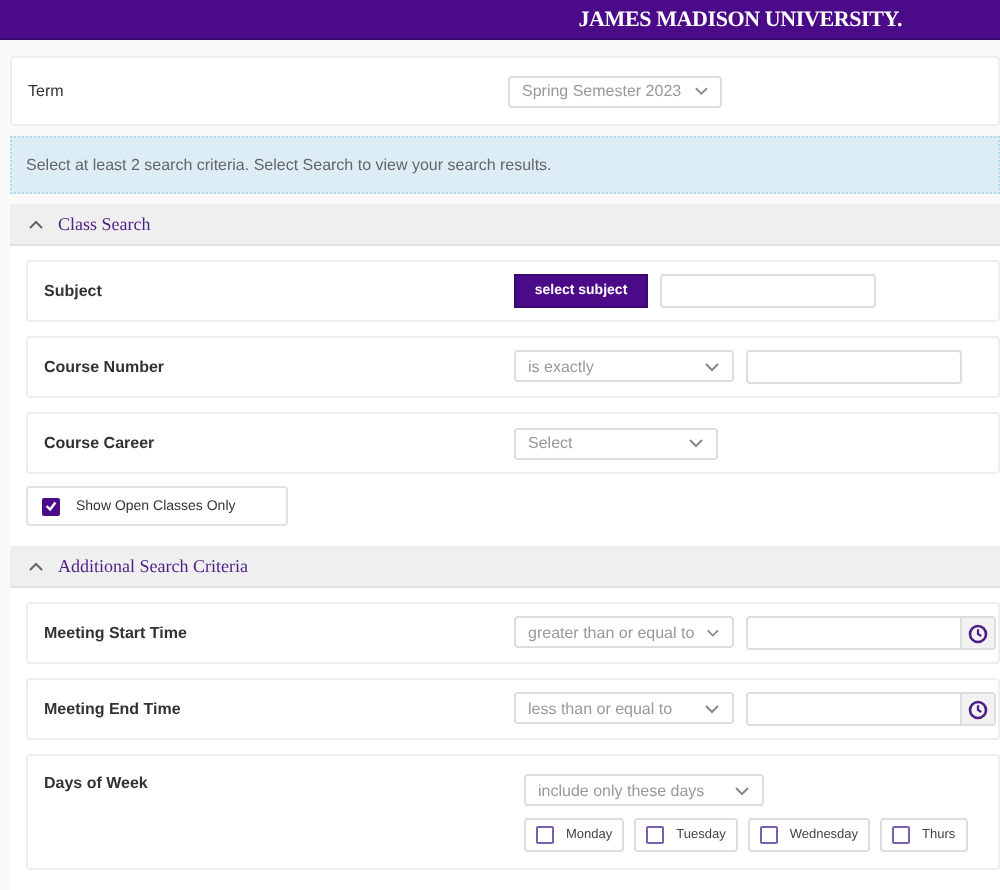 The height and width of the screenshot is (890, 1000). I want to click on university-logo: JAMES MADISON UNIVERSITY., so click(740, 19).